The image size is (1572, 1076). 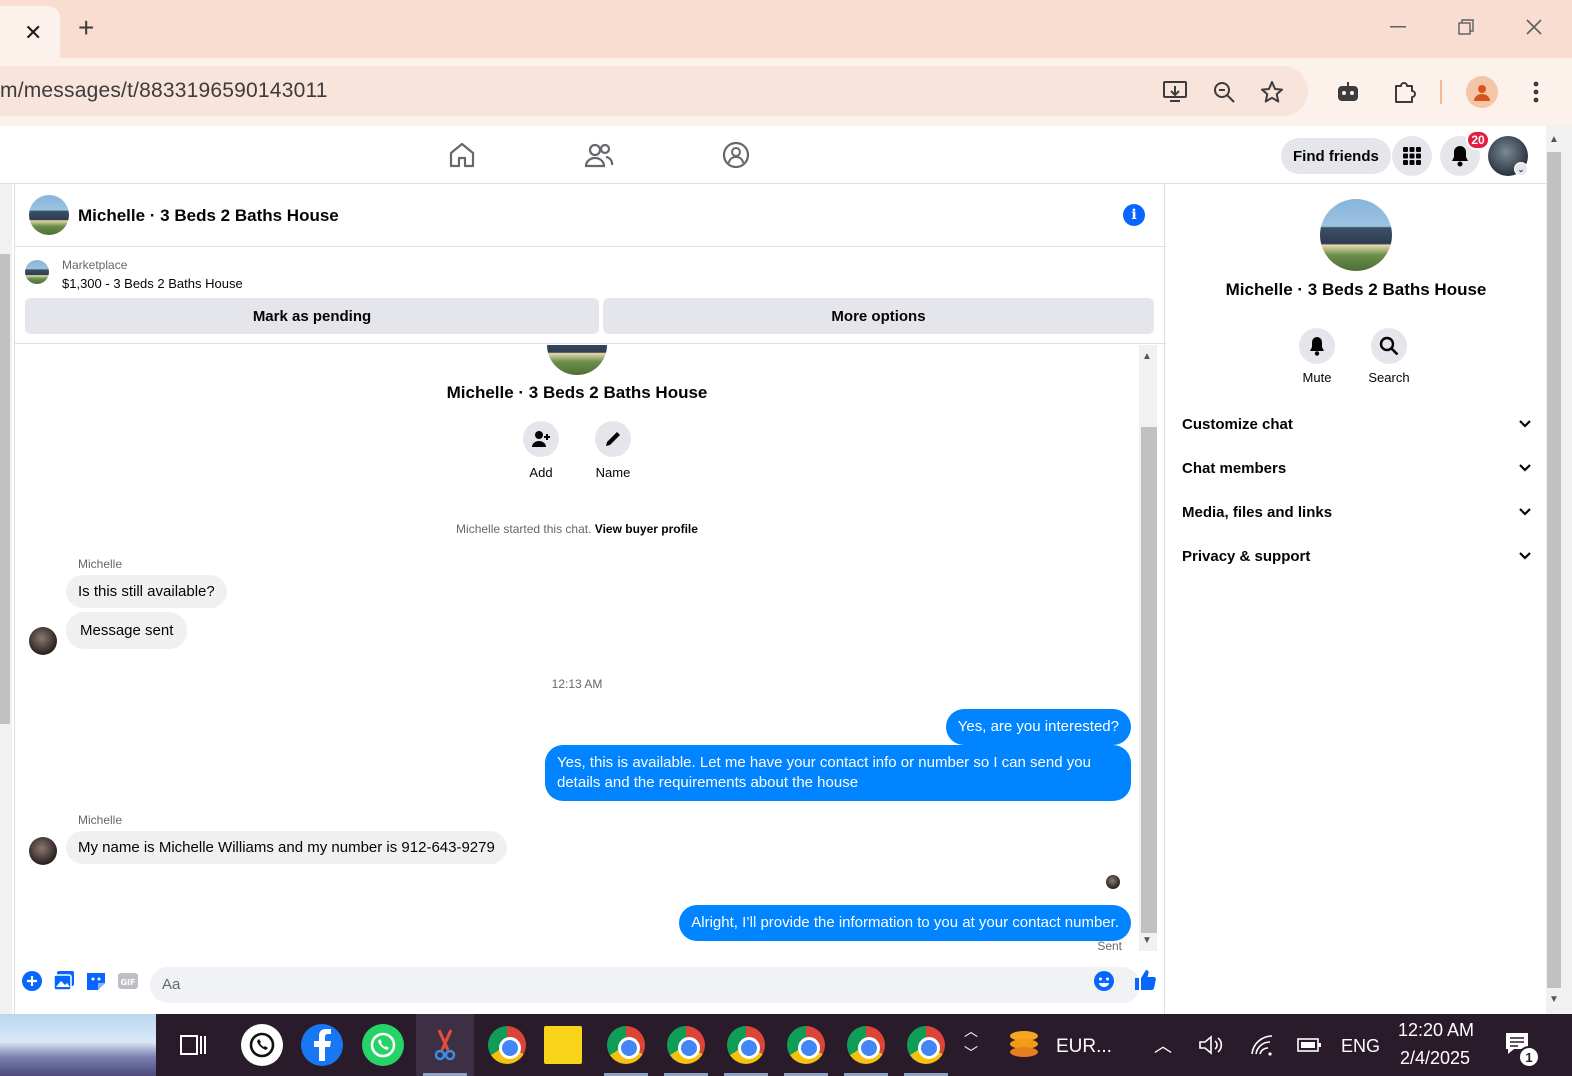 I want to click on view-buyer-profile-link: View buyer profile, so click(x=646, y=529).